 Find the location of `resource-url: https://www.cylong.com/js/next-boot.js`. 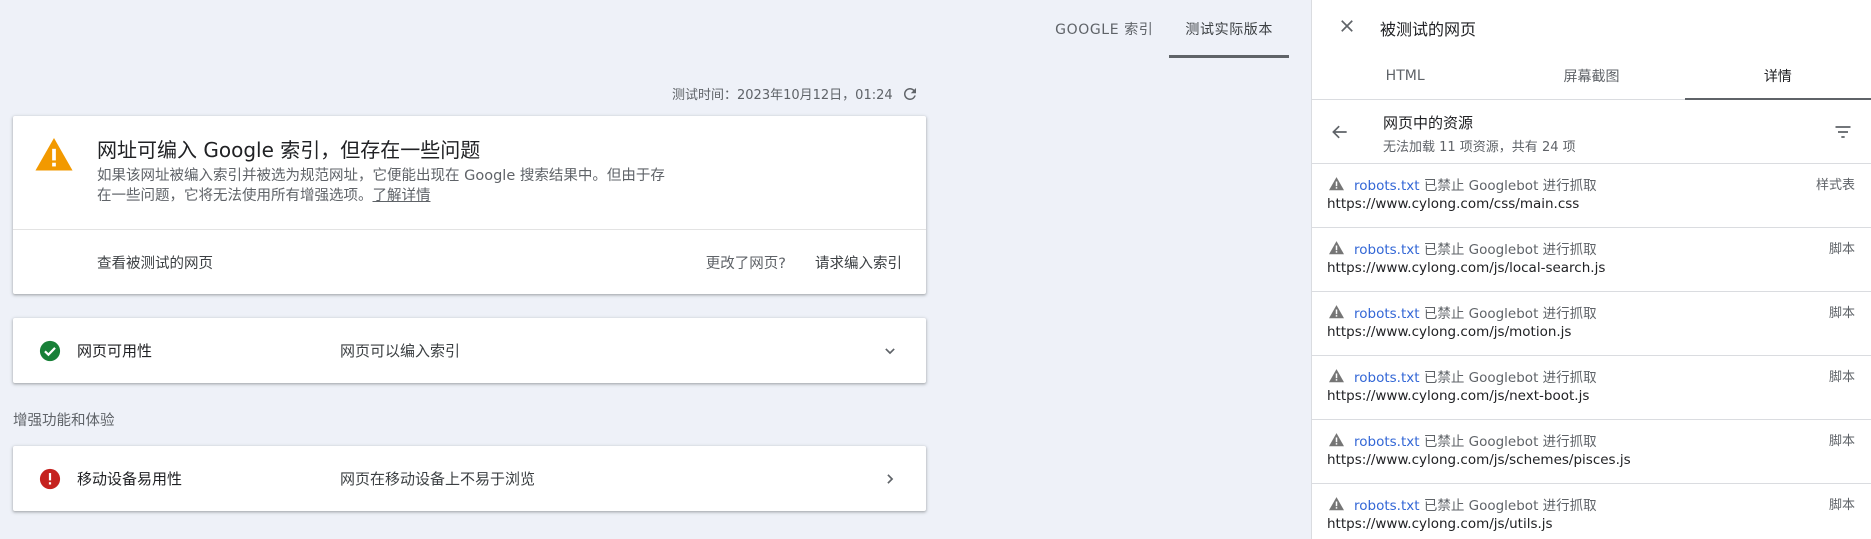

resource-url: https://www.cylong.com/js/next-boot.js is located at coordinates (1458, 396).